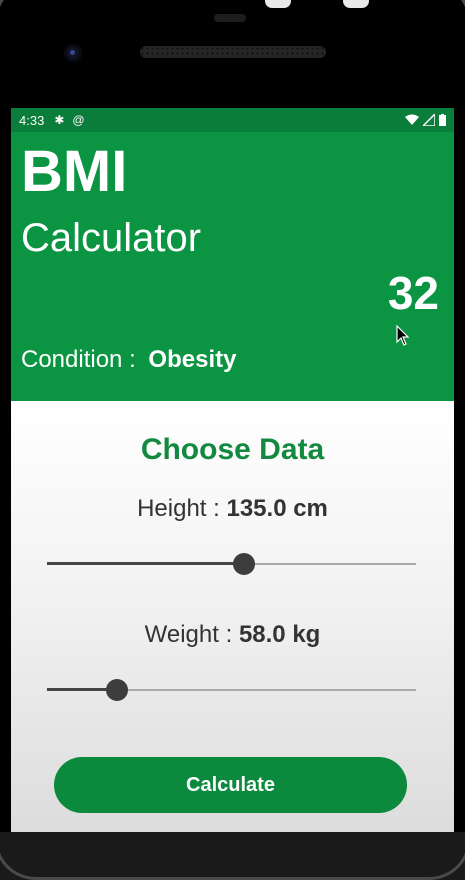 The image size is (465, 880). Describe the element at coordinates (188, 634) in the screenshot. I see `weight-label: Weight :` at that location.